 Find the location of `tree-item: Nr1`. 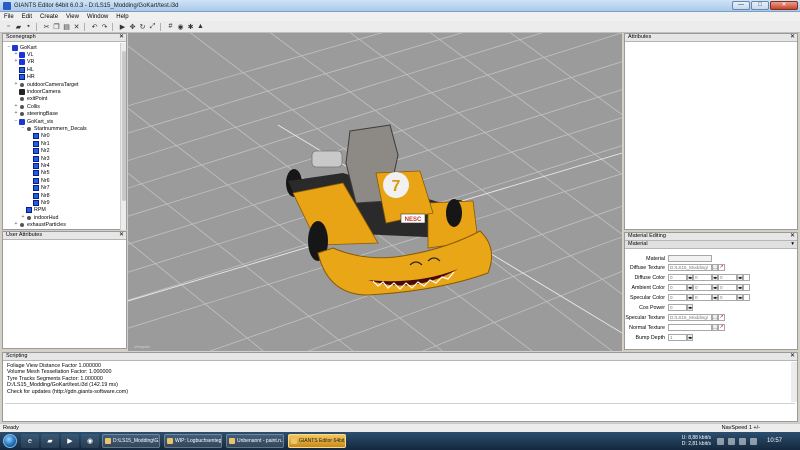

tree-item: Nr1 is located at coordinates (38, 143).